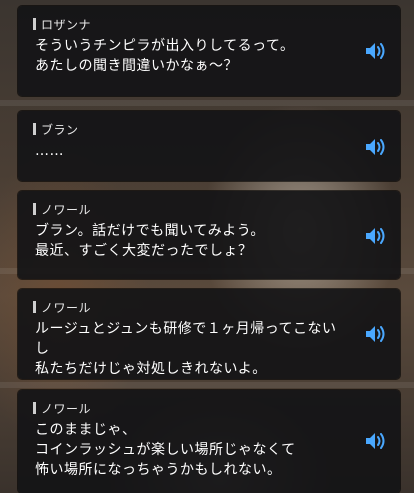 The width and height of the screenshot is (414, 493). I want to click on dialogue-text: ブラン。話だけでも聞いてみよう。 最近、すごく大変だったでしょ？, so click(150, 241).